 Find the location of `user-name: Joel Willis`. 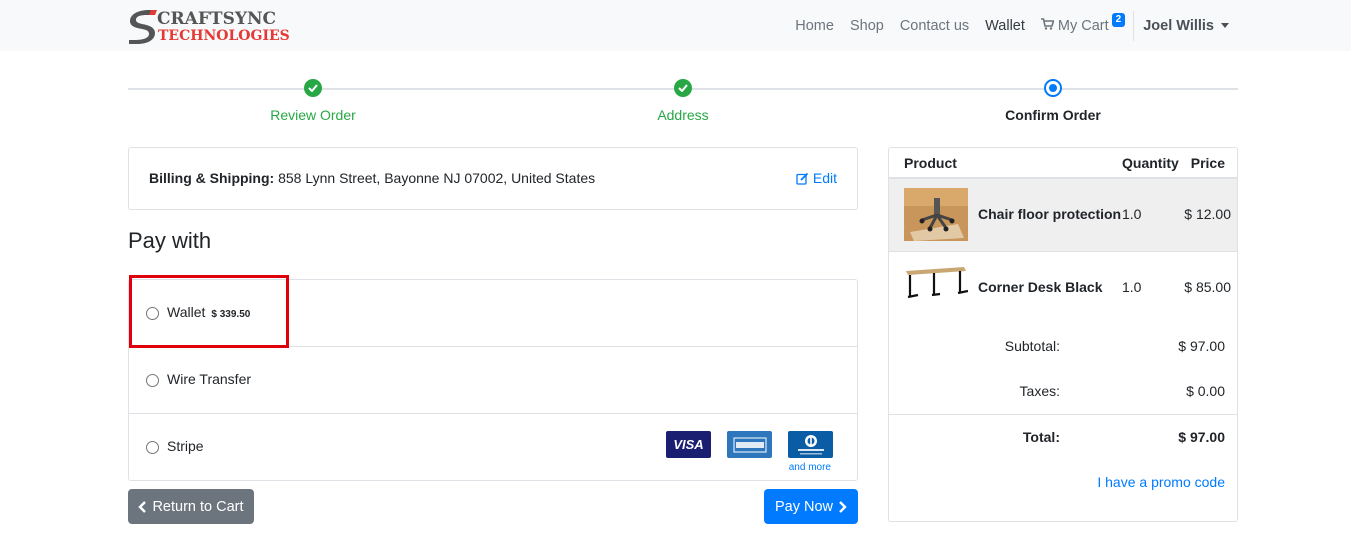

user-name: Joel Willis is located at coordinates (1178, 25).